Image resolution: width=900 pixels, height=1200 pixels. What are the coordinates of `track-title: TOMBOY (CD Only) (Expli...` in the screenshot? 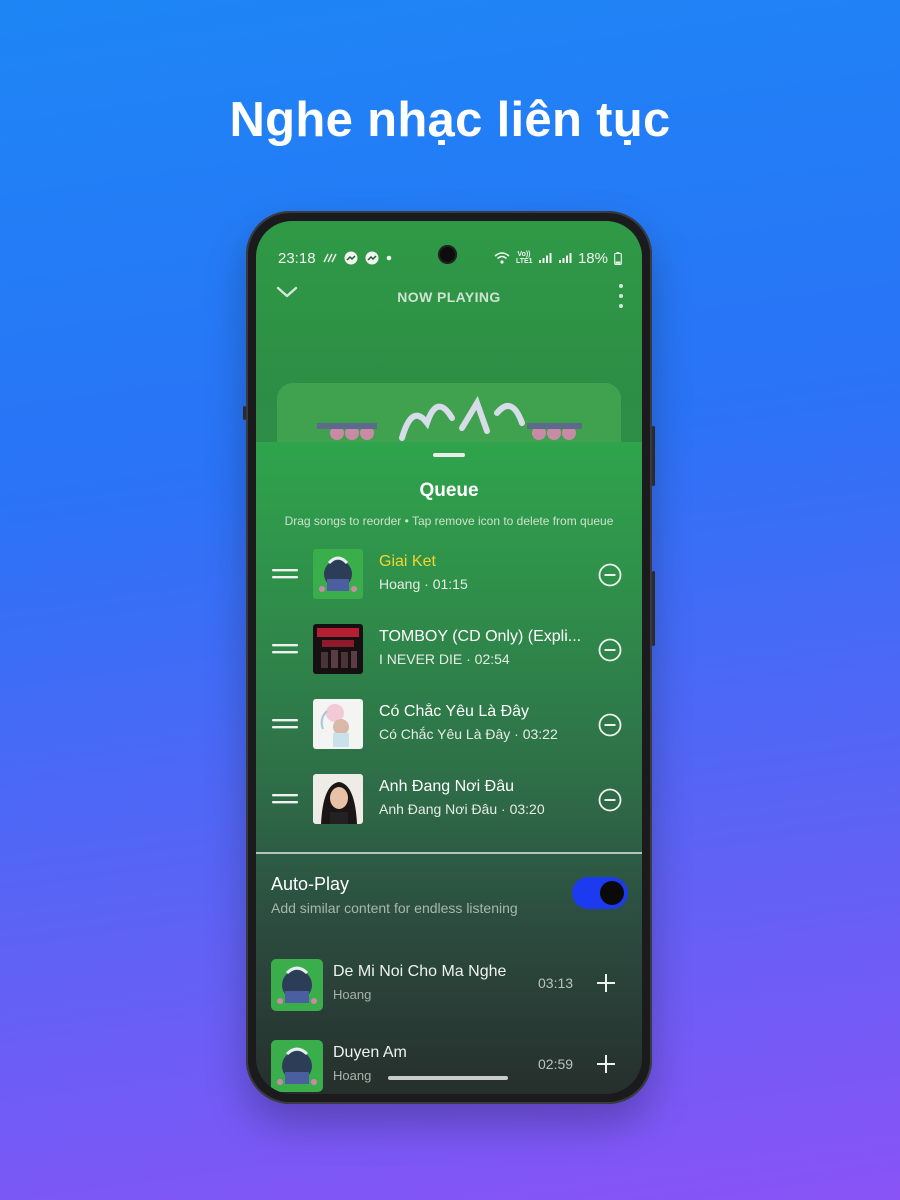 It's located at (480, 636).